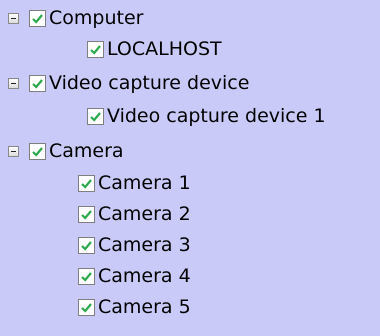 The height and width of the screenshot is (336, 380). What do you see at coordinates (216, 116) in the screenshot?
I see `tree-node-label: Video capture device 1` at bounding box center [216, 116].